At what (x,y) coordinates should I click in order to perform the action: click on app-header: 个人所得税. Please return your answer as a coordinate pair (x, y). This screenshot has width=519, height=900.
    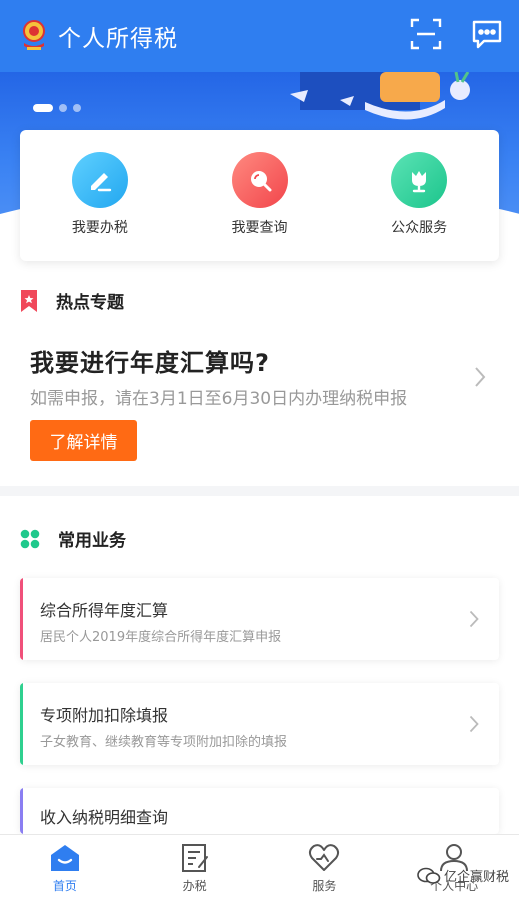
    Looking at the image, I should click on (259, 36).